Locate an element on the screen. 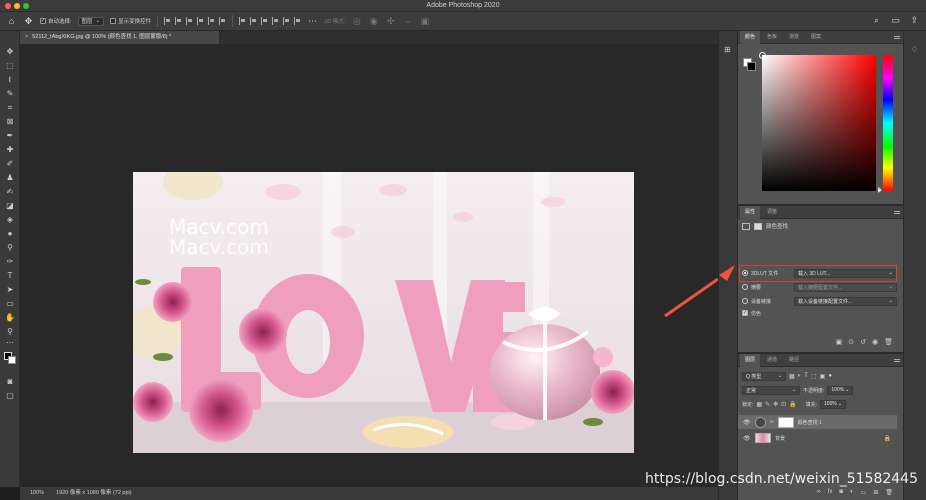 This screenshot has height=500, width=926. close-tab-icon: × is located at coordinates (26, 37).